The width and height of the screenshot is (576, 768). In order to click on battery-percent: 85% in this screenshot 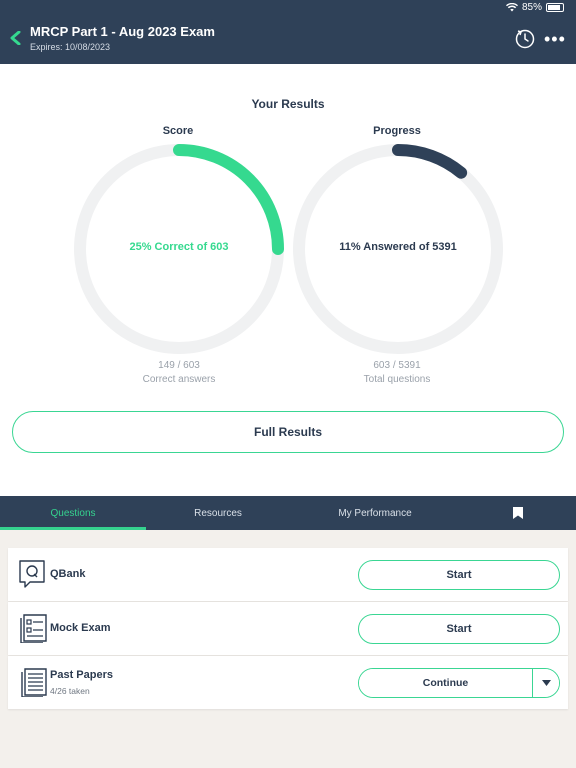, I will do `click(531, 7)`.